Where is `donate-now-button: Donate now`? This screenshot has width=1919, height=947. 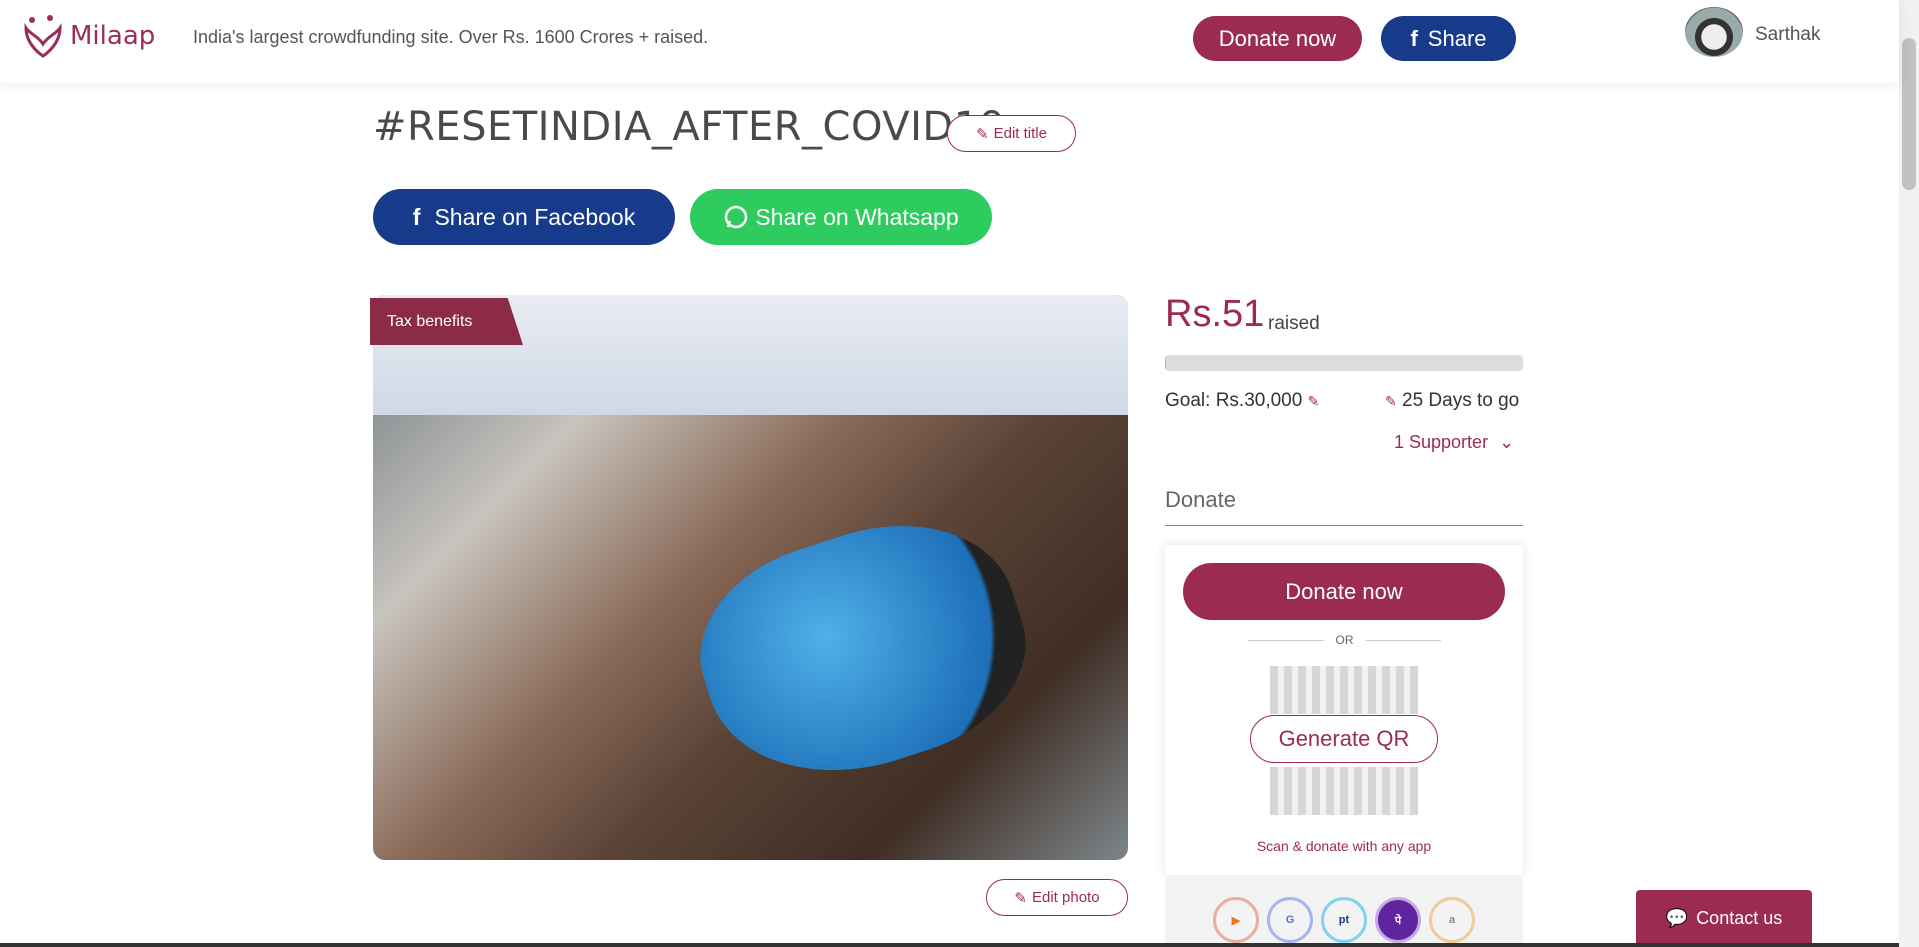
donate-now-button: Donate now is located at coordinates (1344, 591).